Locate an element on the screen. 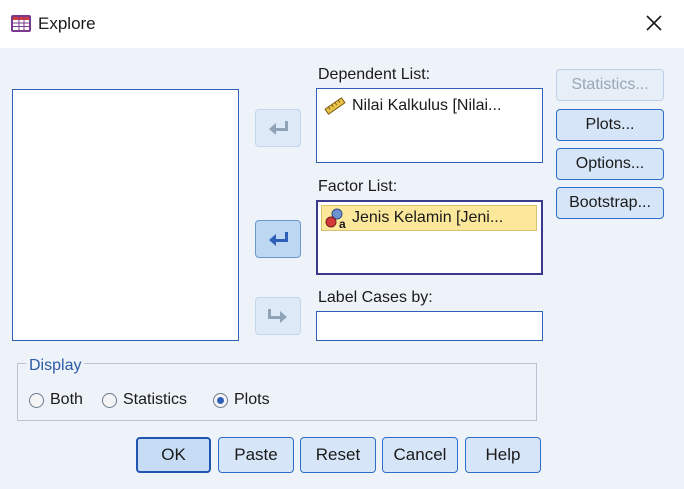 The image size is (684, 489). radio-plots-indicator is located at coordinates (220, 400).